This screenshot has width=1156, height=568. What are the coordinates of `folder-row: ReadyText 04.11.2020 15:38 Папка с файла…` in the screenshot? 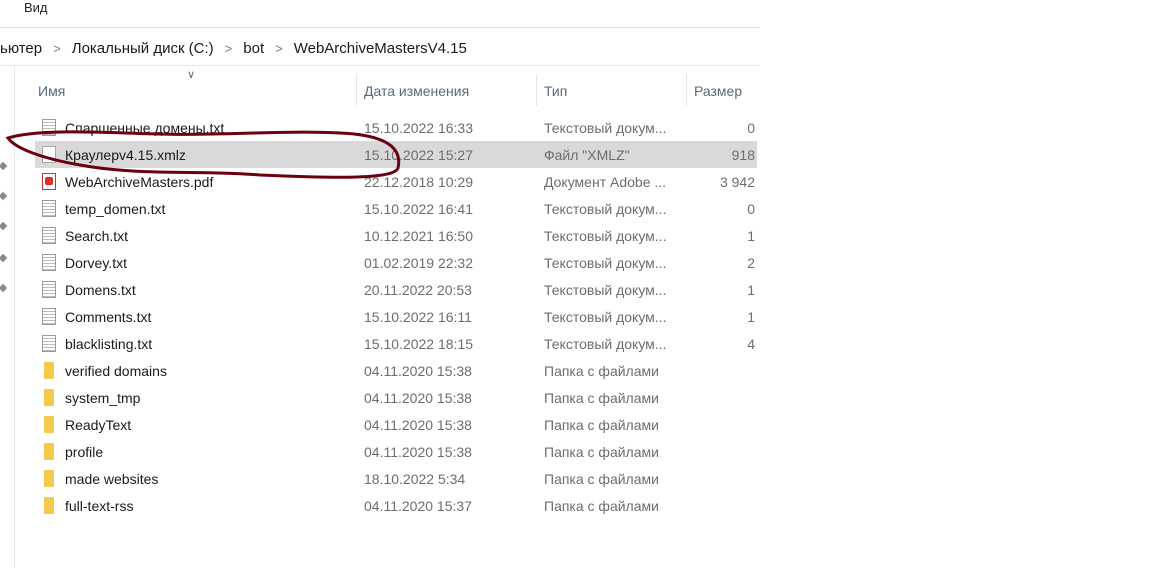 It's located at (396, 424).